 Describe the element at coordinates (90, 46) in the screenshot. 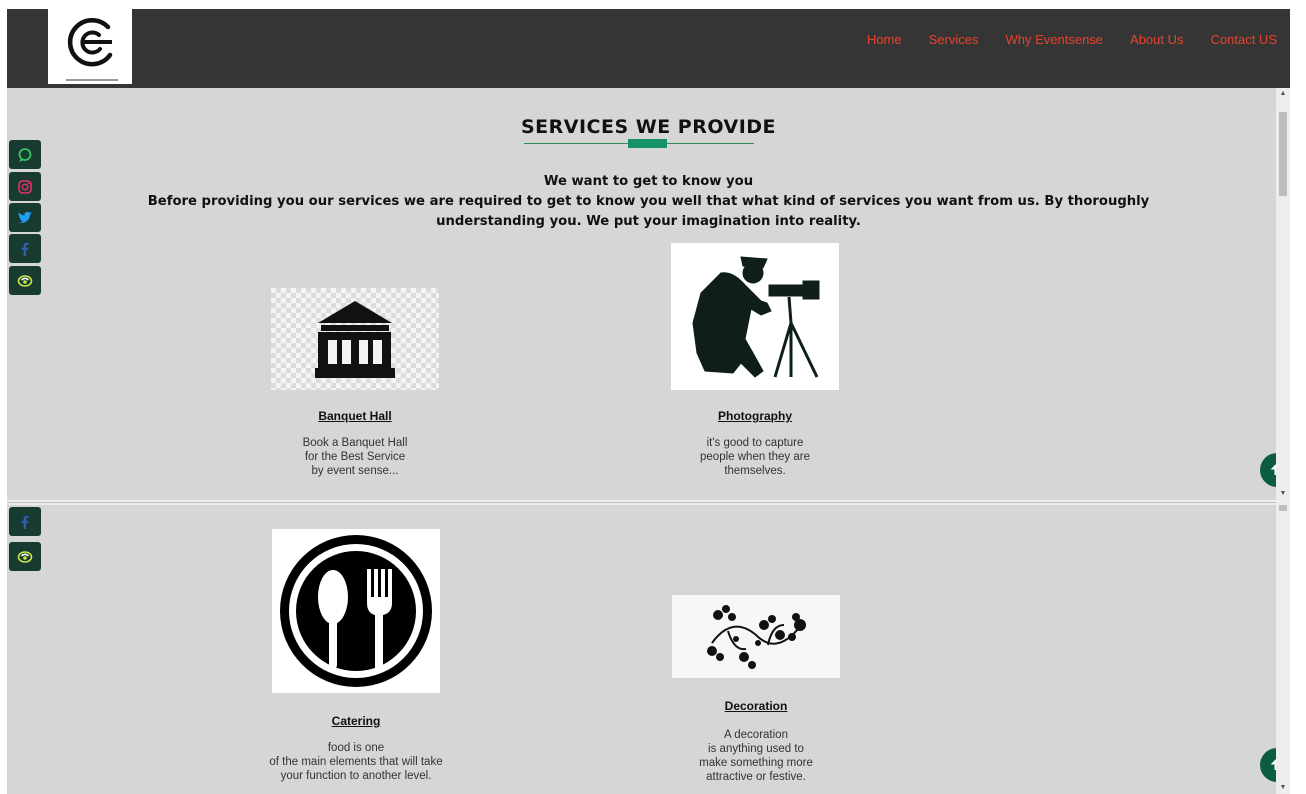

I see `eventsense-logo` at that location.